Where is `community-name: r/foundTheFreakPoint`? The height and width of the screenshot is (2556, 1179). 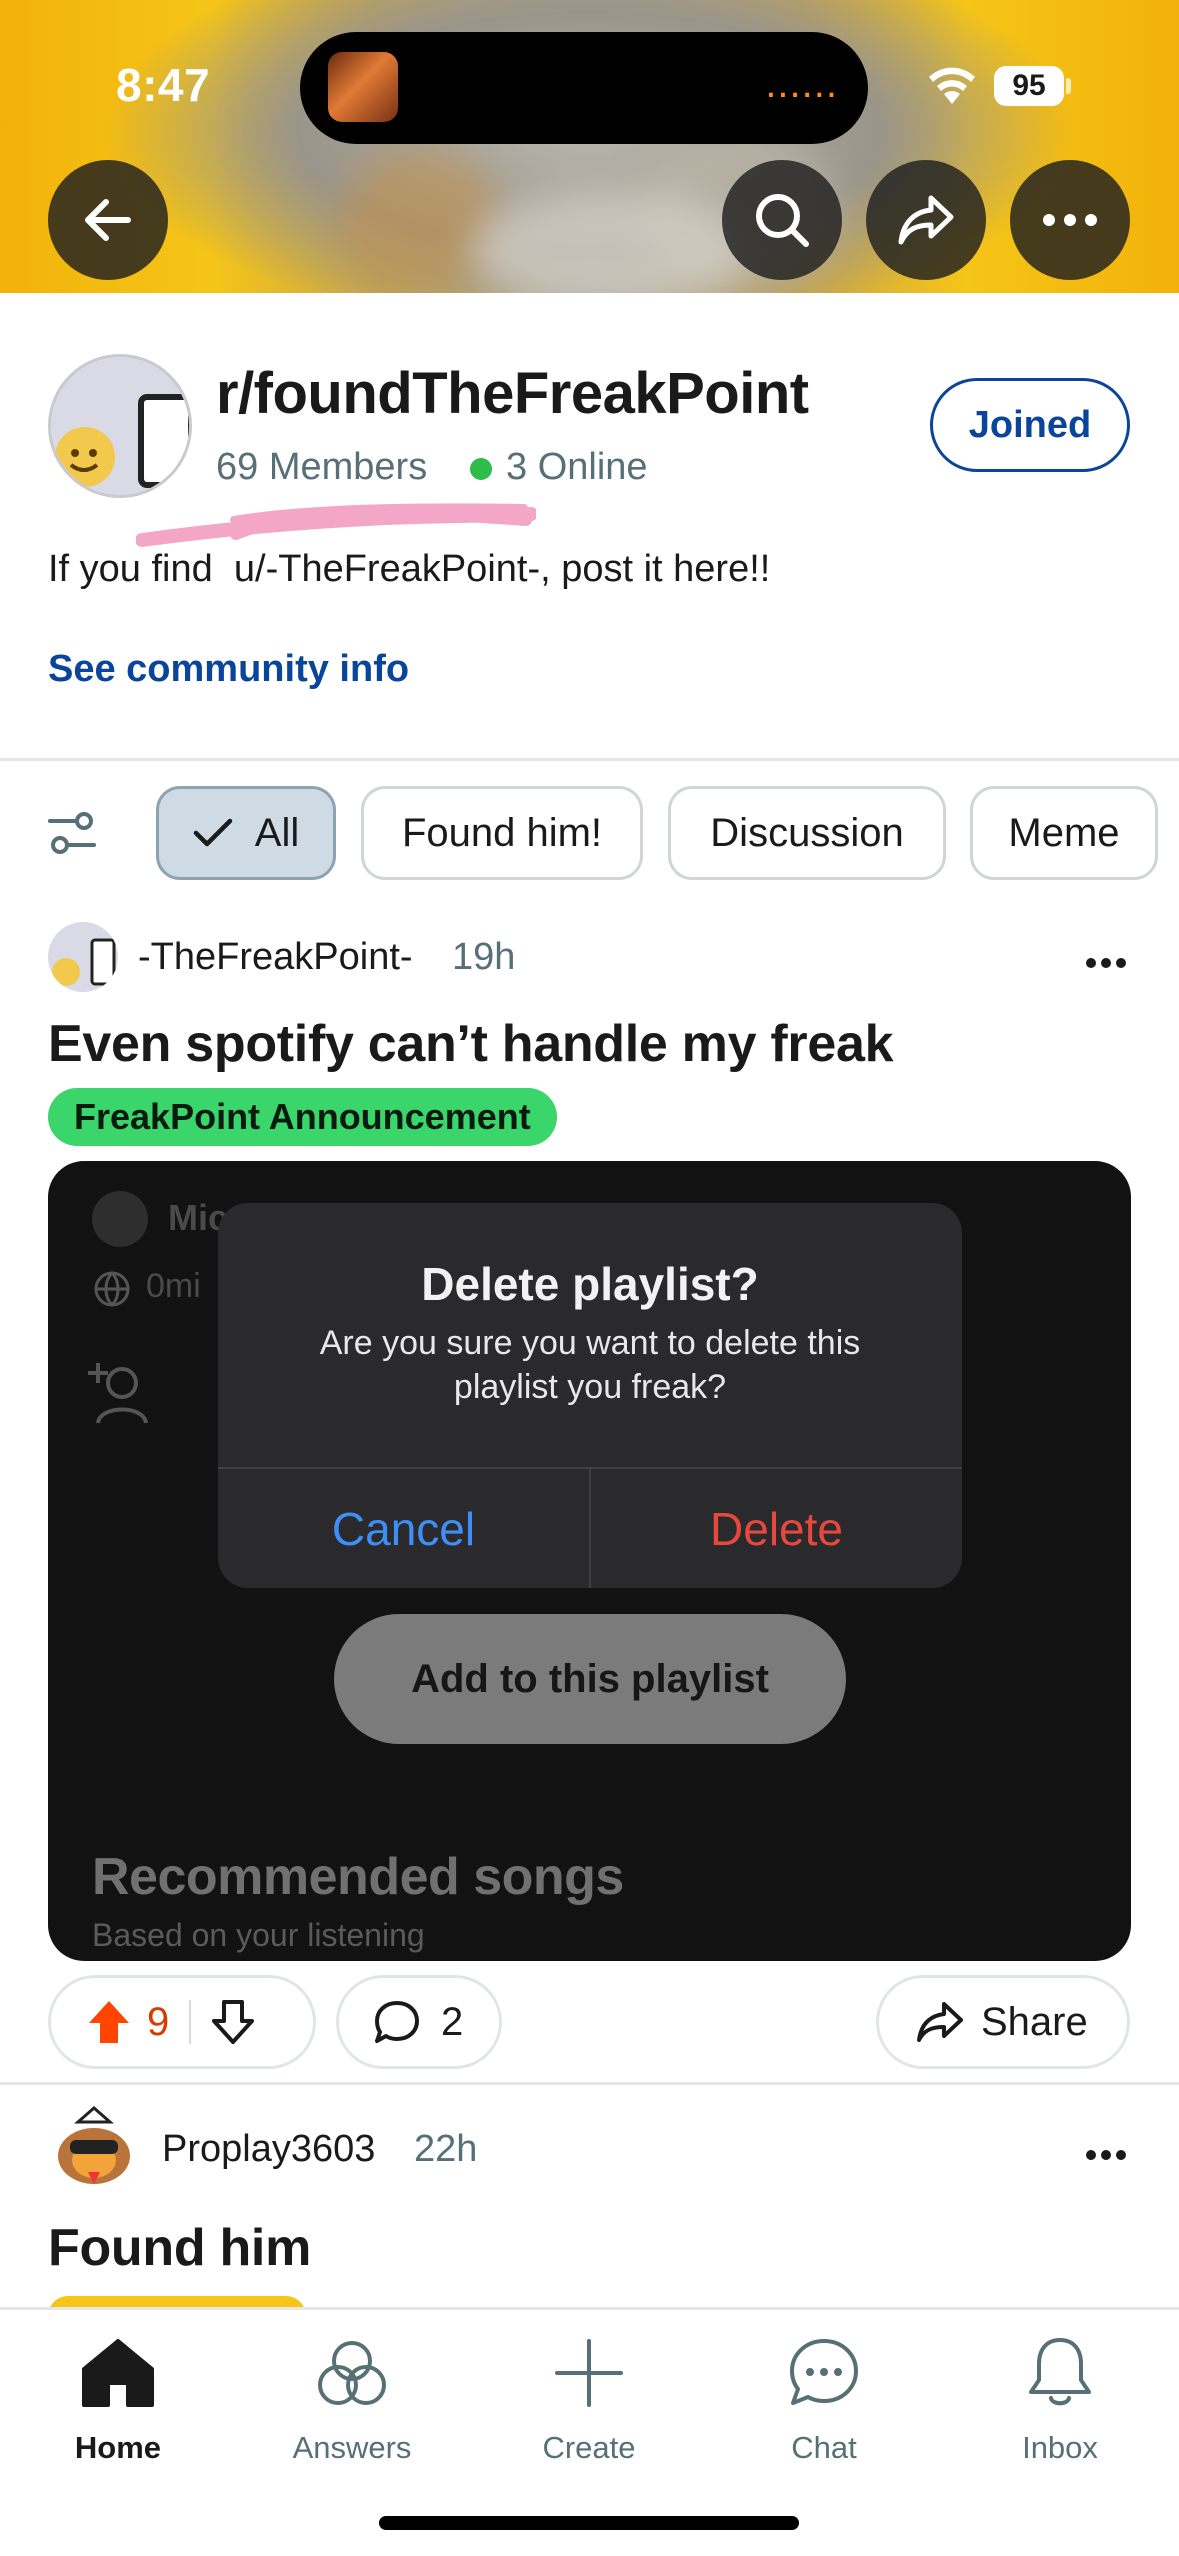 community-name: r/foundTheFreakPoint is located at coordinates (512, 393).